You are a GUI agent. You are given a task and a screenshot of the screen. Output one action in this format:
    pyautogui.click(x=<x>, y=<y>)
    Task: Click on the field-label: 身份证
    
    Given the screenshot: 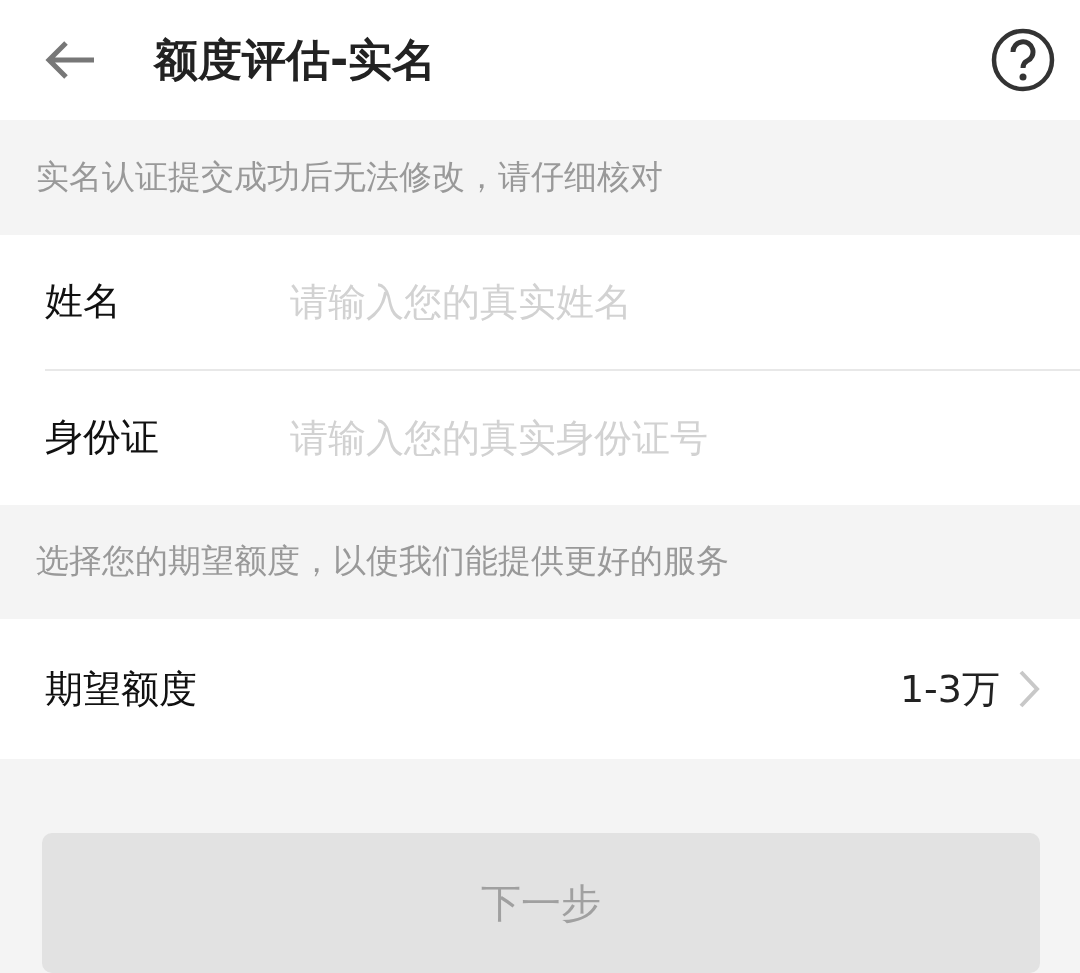 What is the action you would take?
    pyautogui.click(x=145, y=437)
    